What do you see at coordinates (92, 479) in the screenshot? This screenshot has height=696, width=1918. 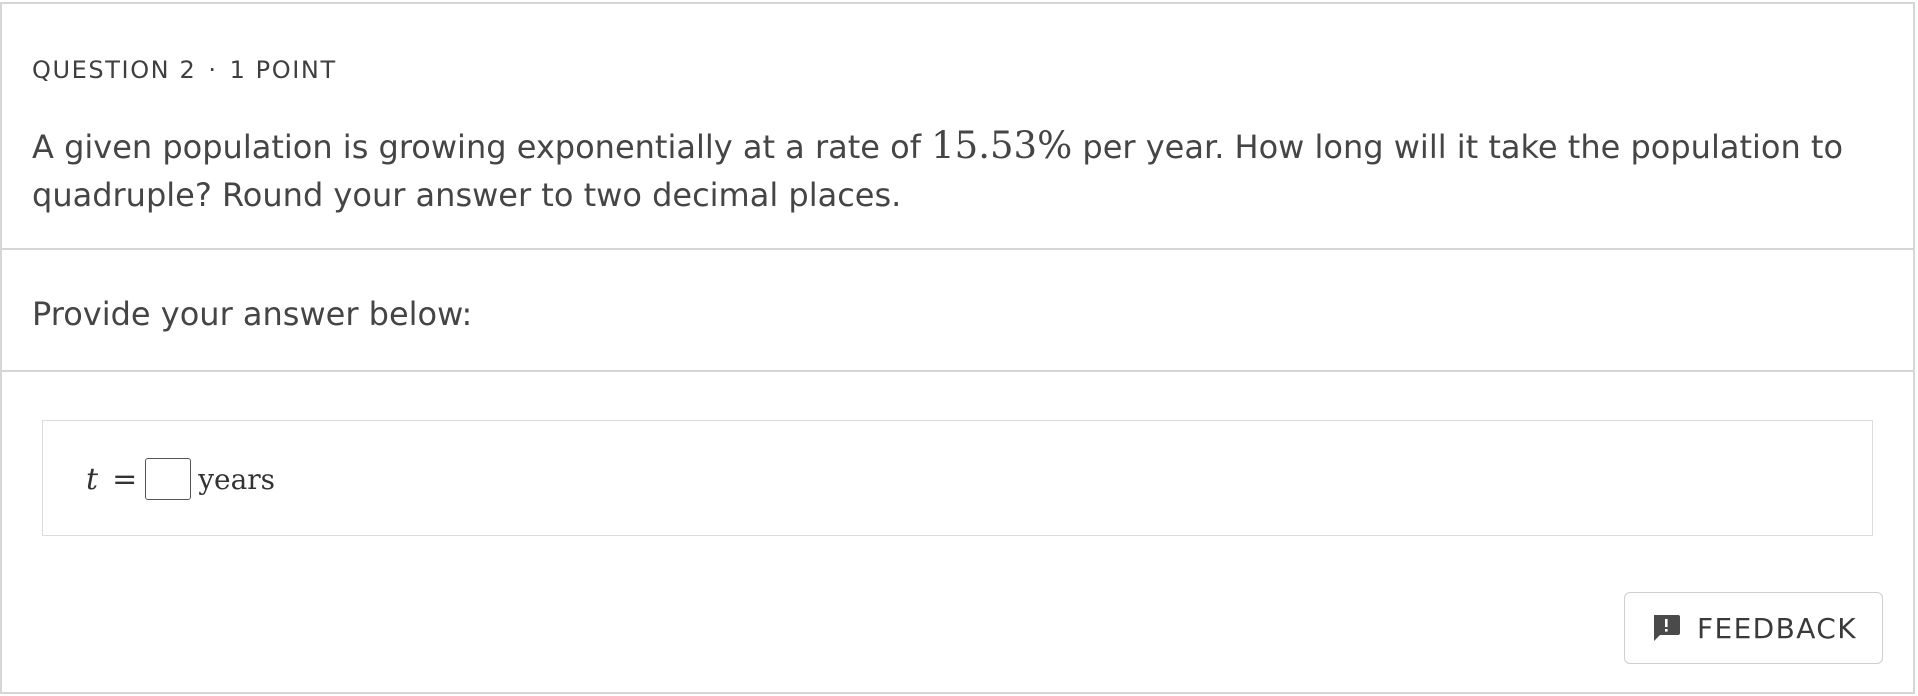 I see `answer-variable: t` at bounding box center [92, 479].